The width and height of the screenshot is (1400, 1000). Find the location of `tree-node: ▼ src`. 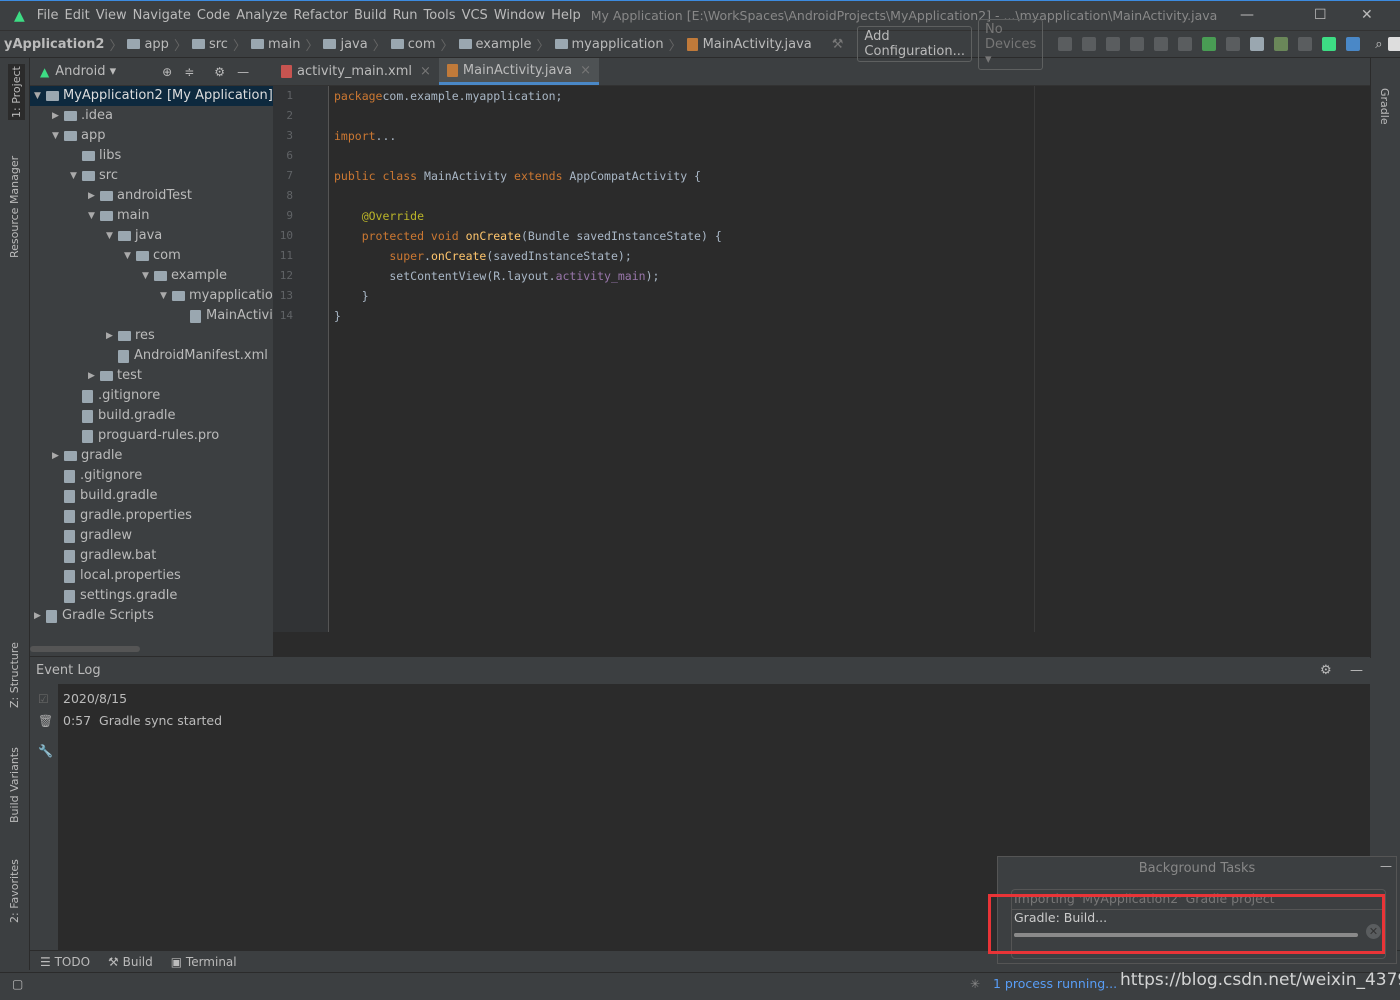

tree-node: ▼ src is located at coordinates (74, 176).